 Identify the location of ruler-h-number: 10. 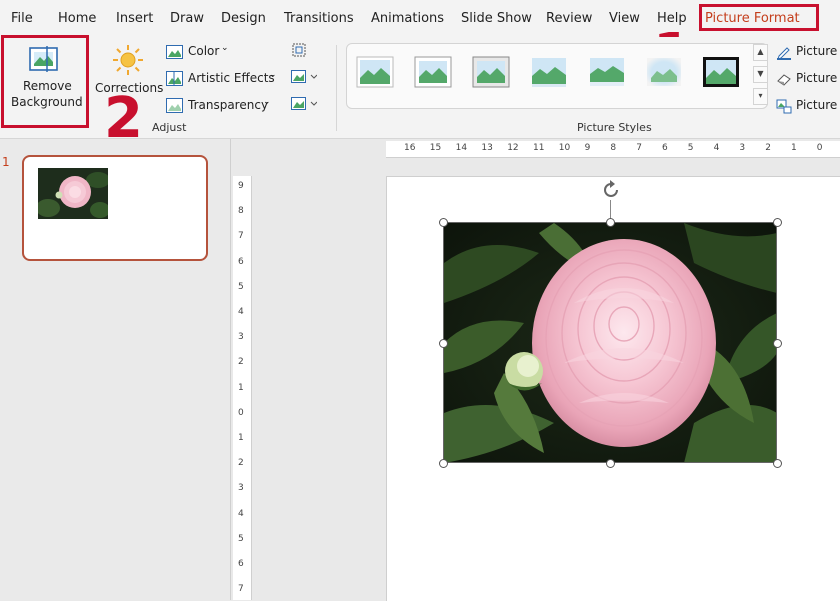
(564, 148).